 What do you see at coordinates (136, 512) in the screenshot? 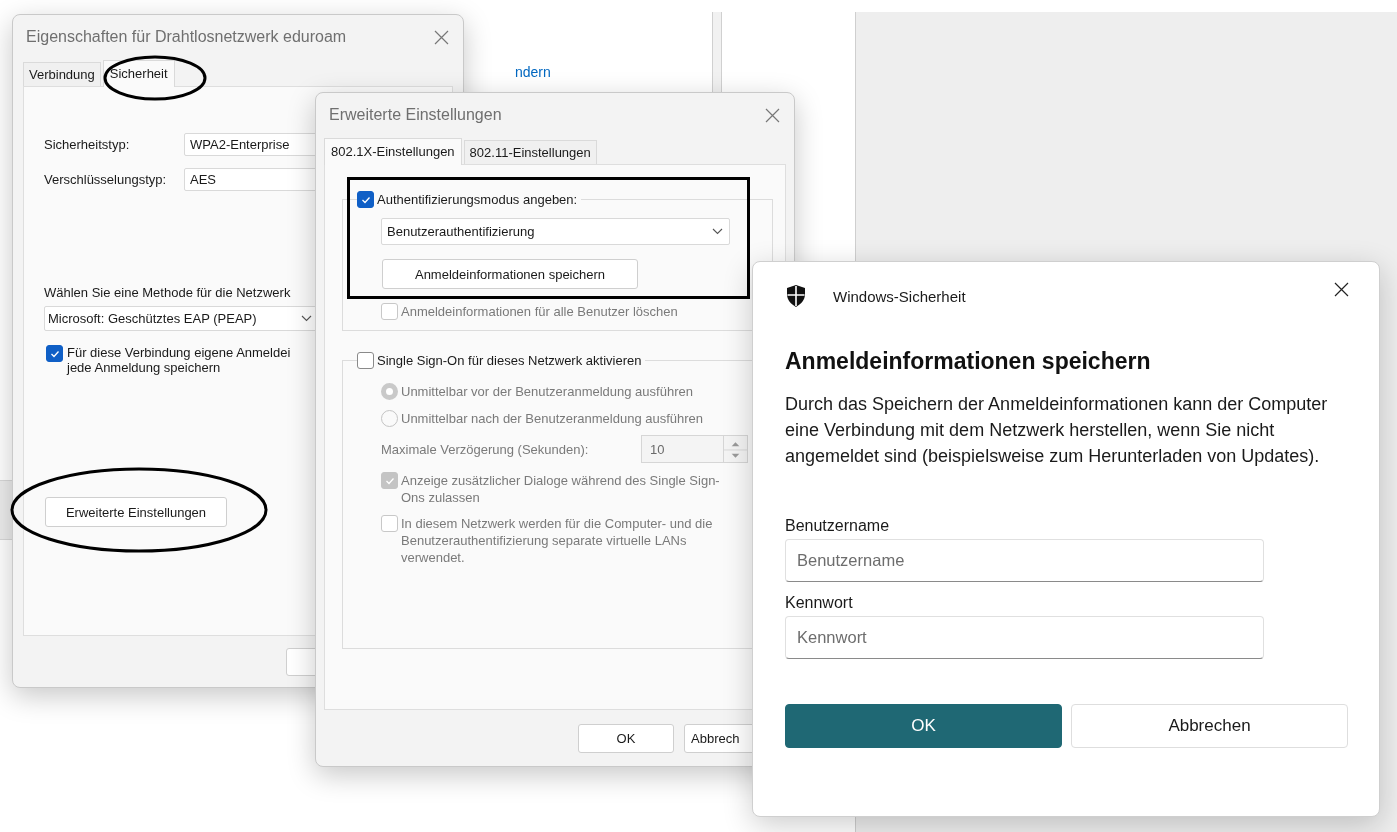
I see `advanced-settings-button: Erweiterte Einstellungen` at bounding box center [136, 512].